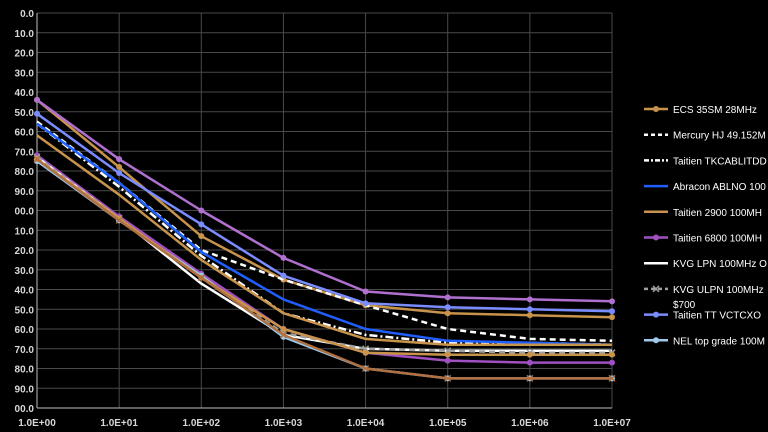 The height and width of the screenshot is (432, 768). Describe the element at coordinates (719, 187) in the screenshot. I see `legend-label: Abracon ABLNO 100` at that location.